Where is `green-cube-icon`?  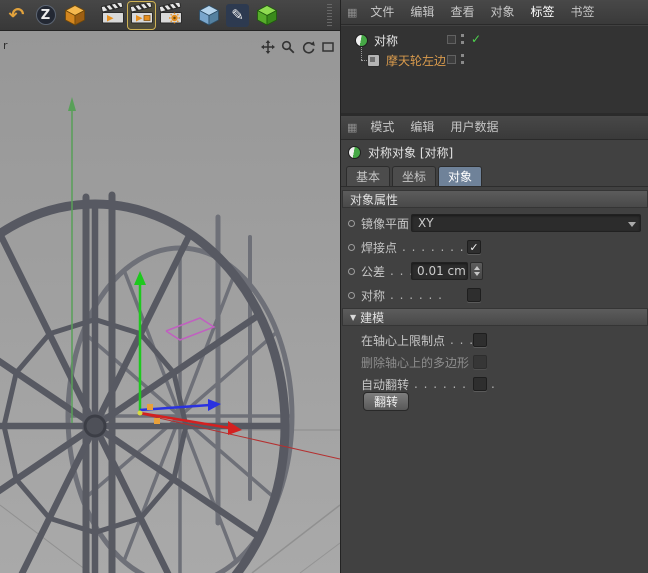
green-cube-icon is located at coordinates (266, 15).